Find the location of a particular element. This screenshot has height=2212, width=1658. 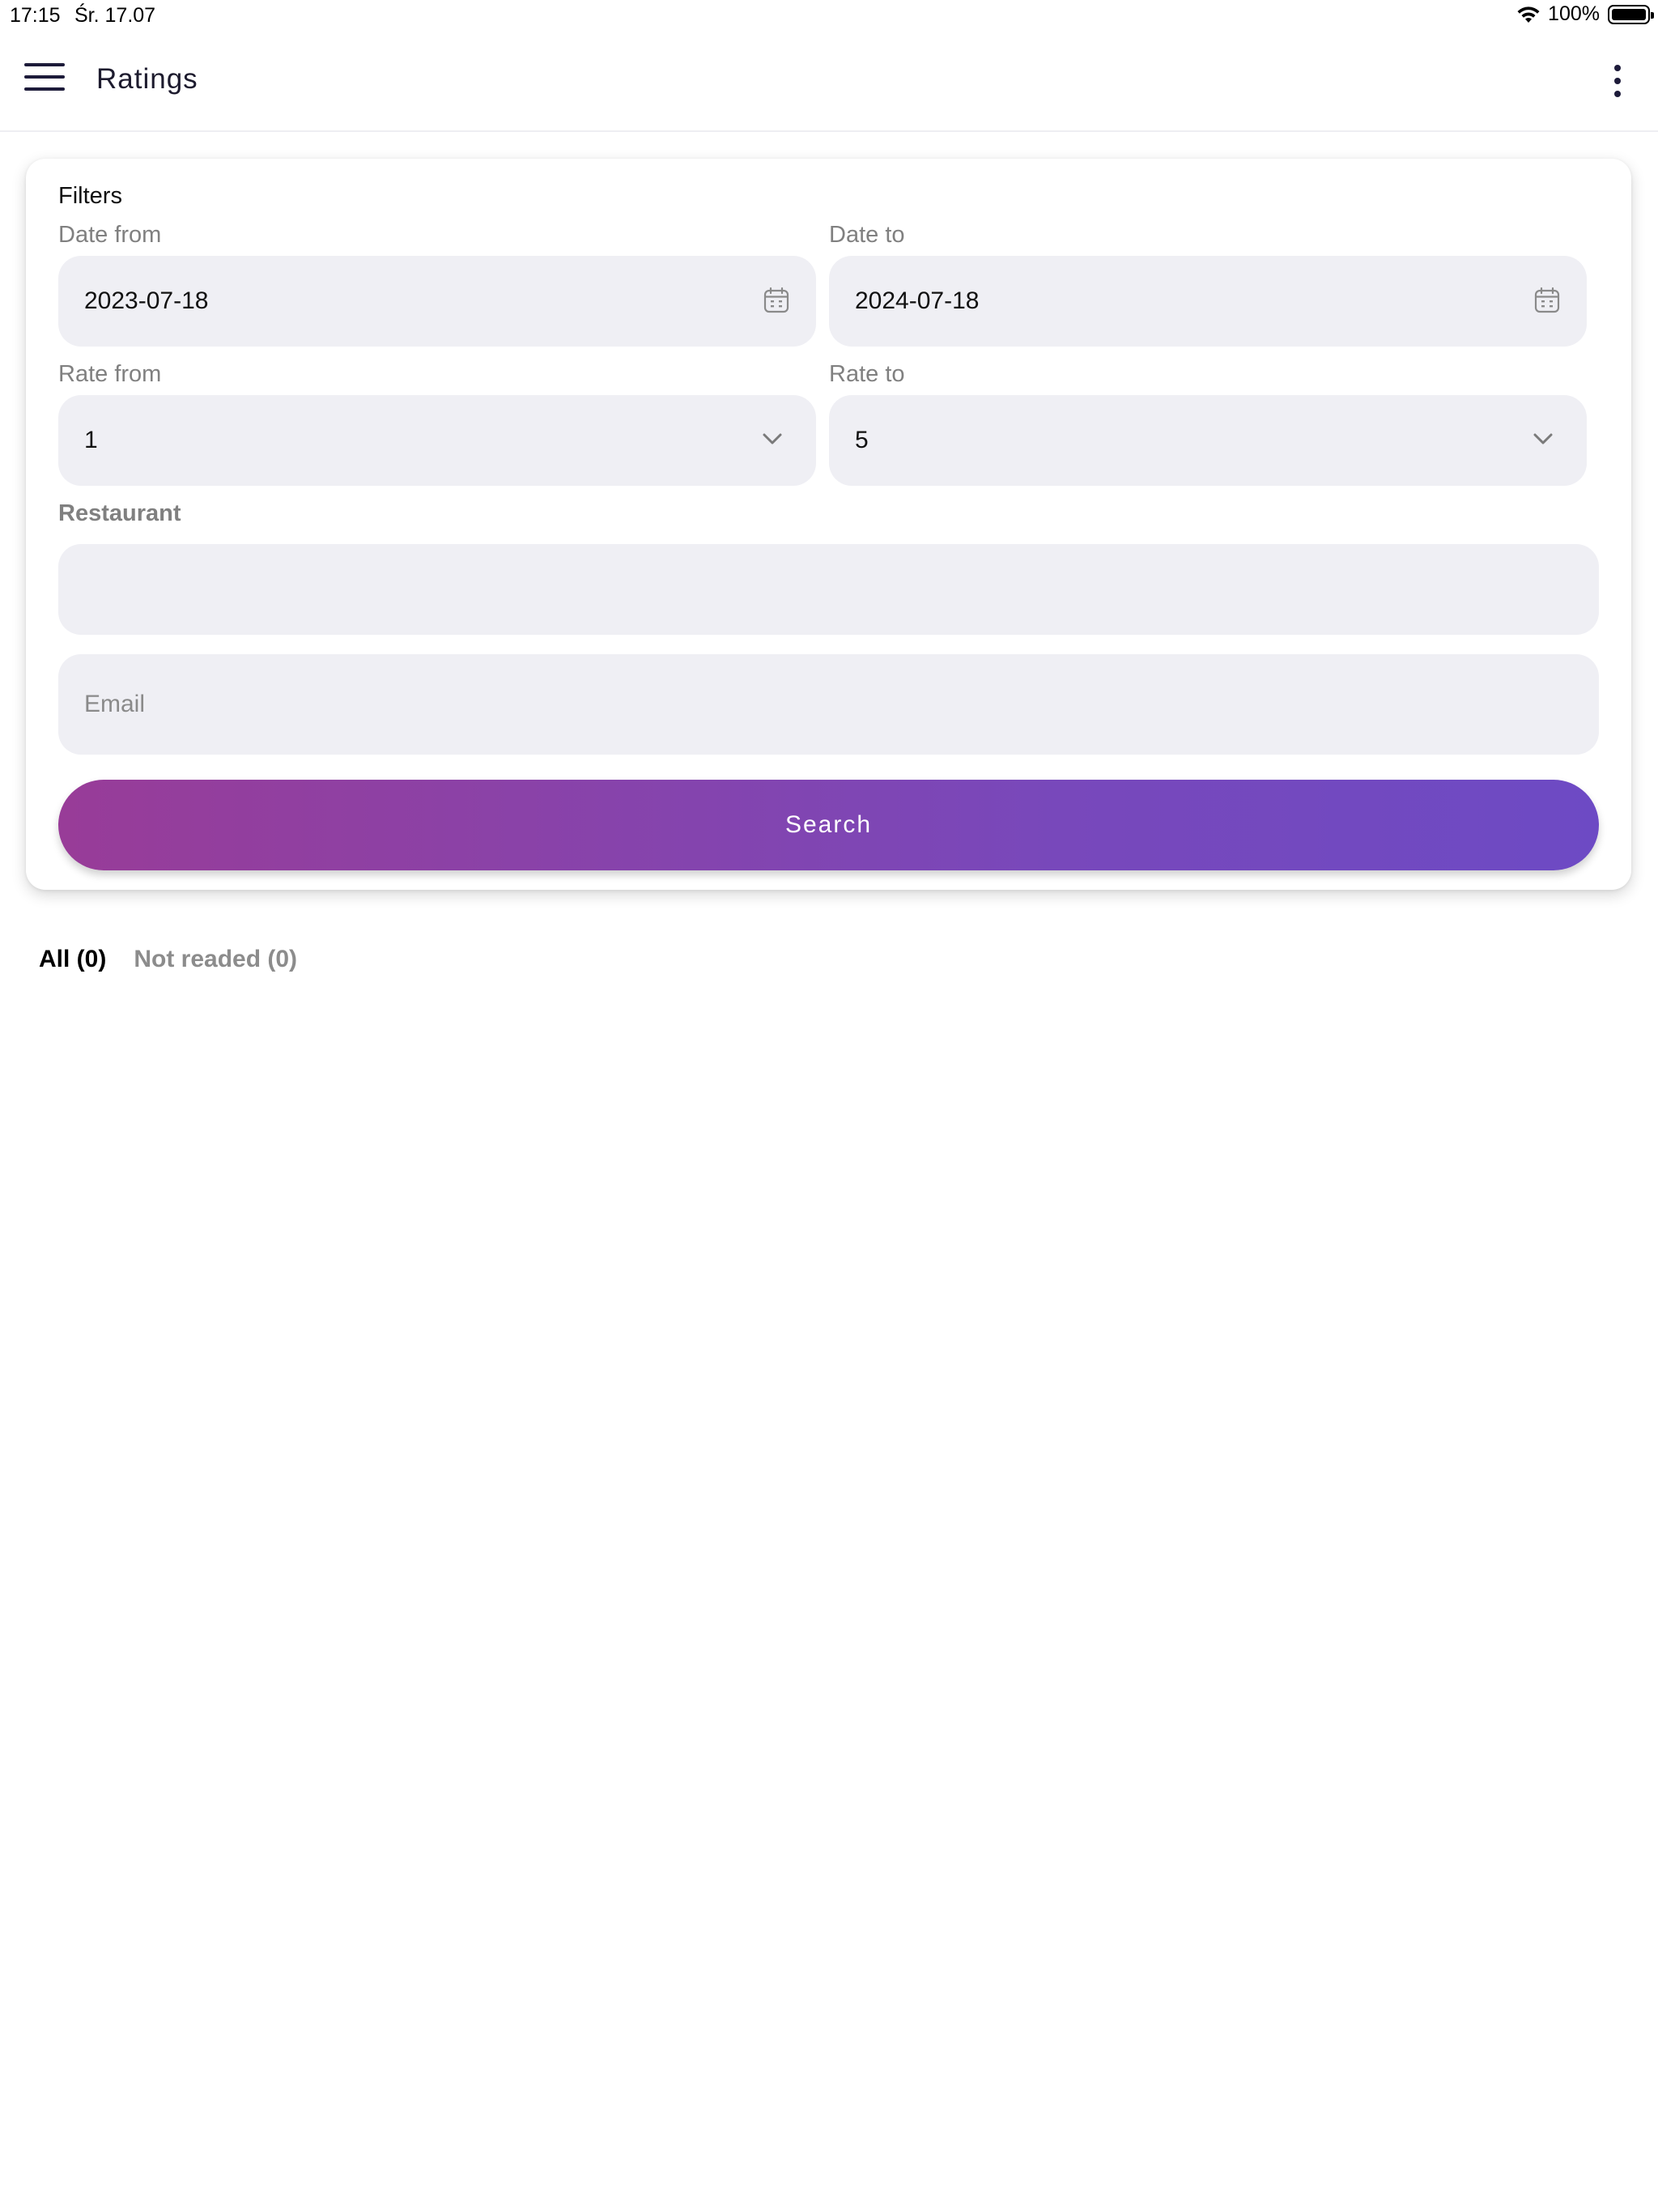

status-time: 17:15 is located at coordinates (35, 16).